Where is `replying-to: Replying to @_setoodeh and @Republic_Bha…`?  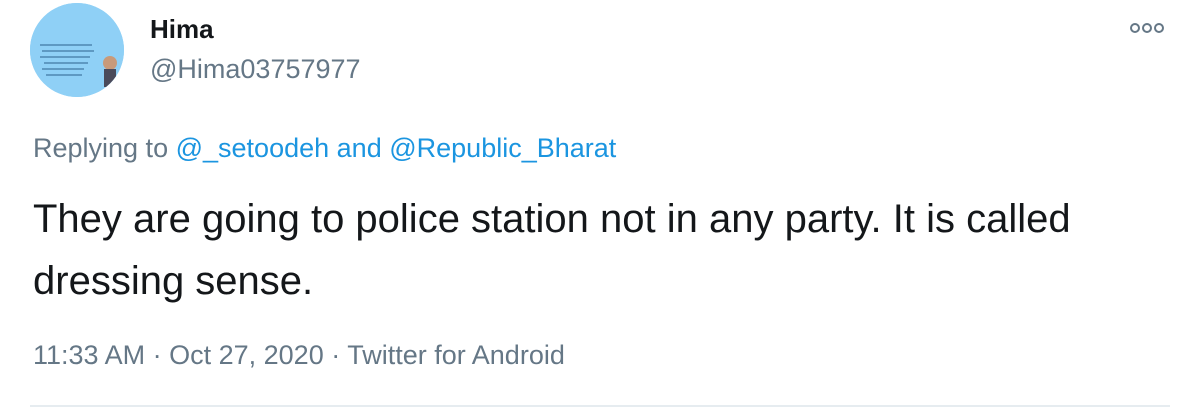 replying-to: Replying to @_setoodeh and @Republic_Bha… is located at coordinates (324, 148).